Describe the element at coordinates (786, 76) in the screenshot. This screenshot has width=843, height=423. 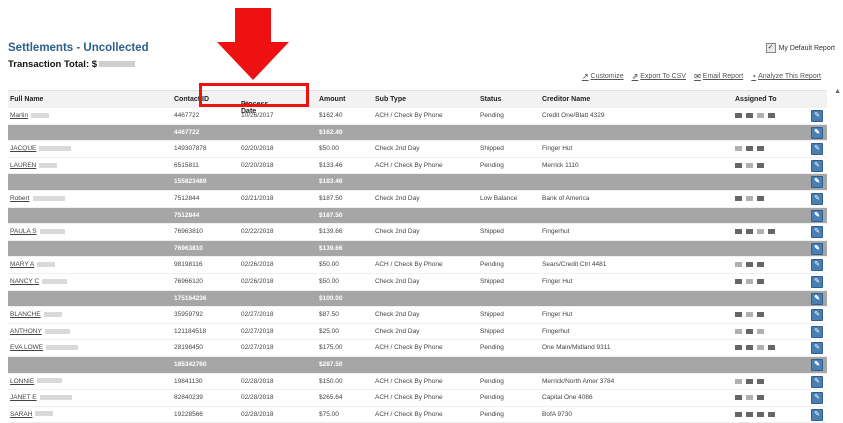
I see `analyze-report-link: ◔ Analyze This Report` at that location.